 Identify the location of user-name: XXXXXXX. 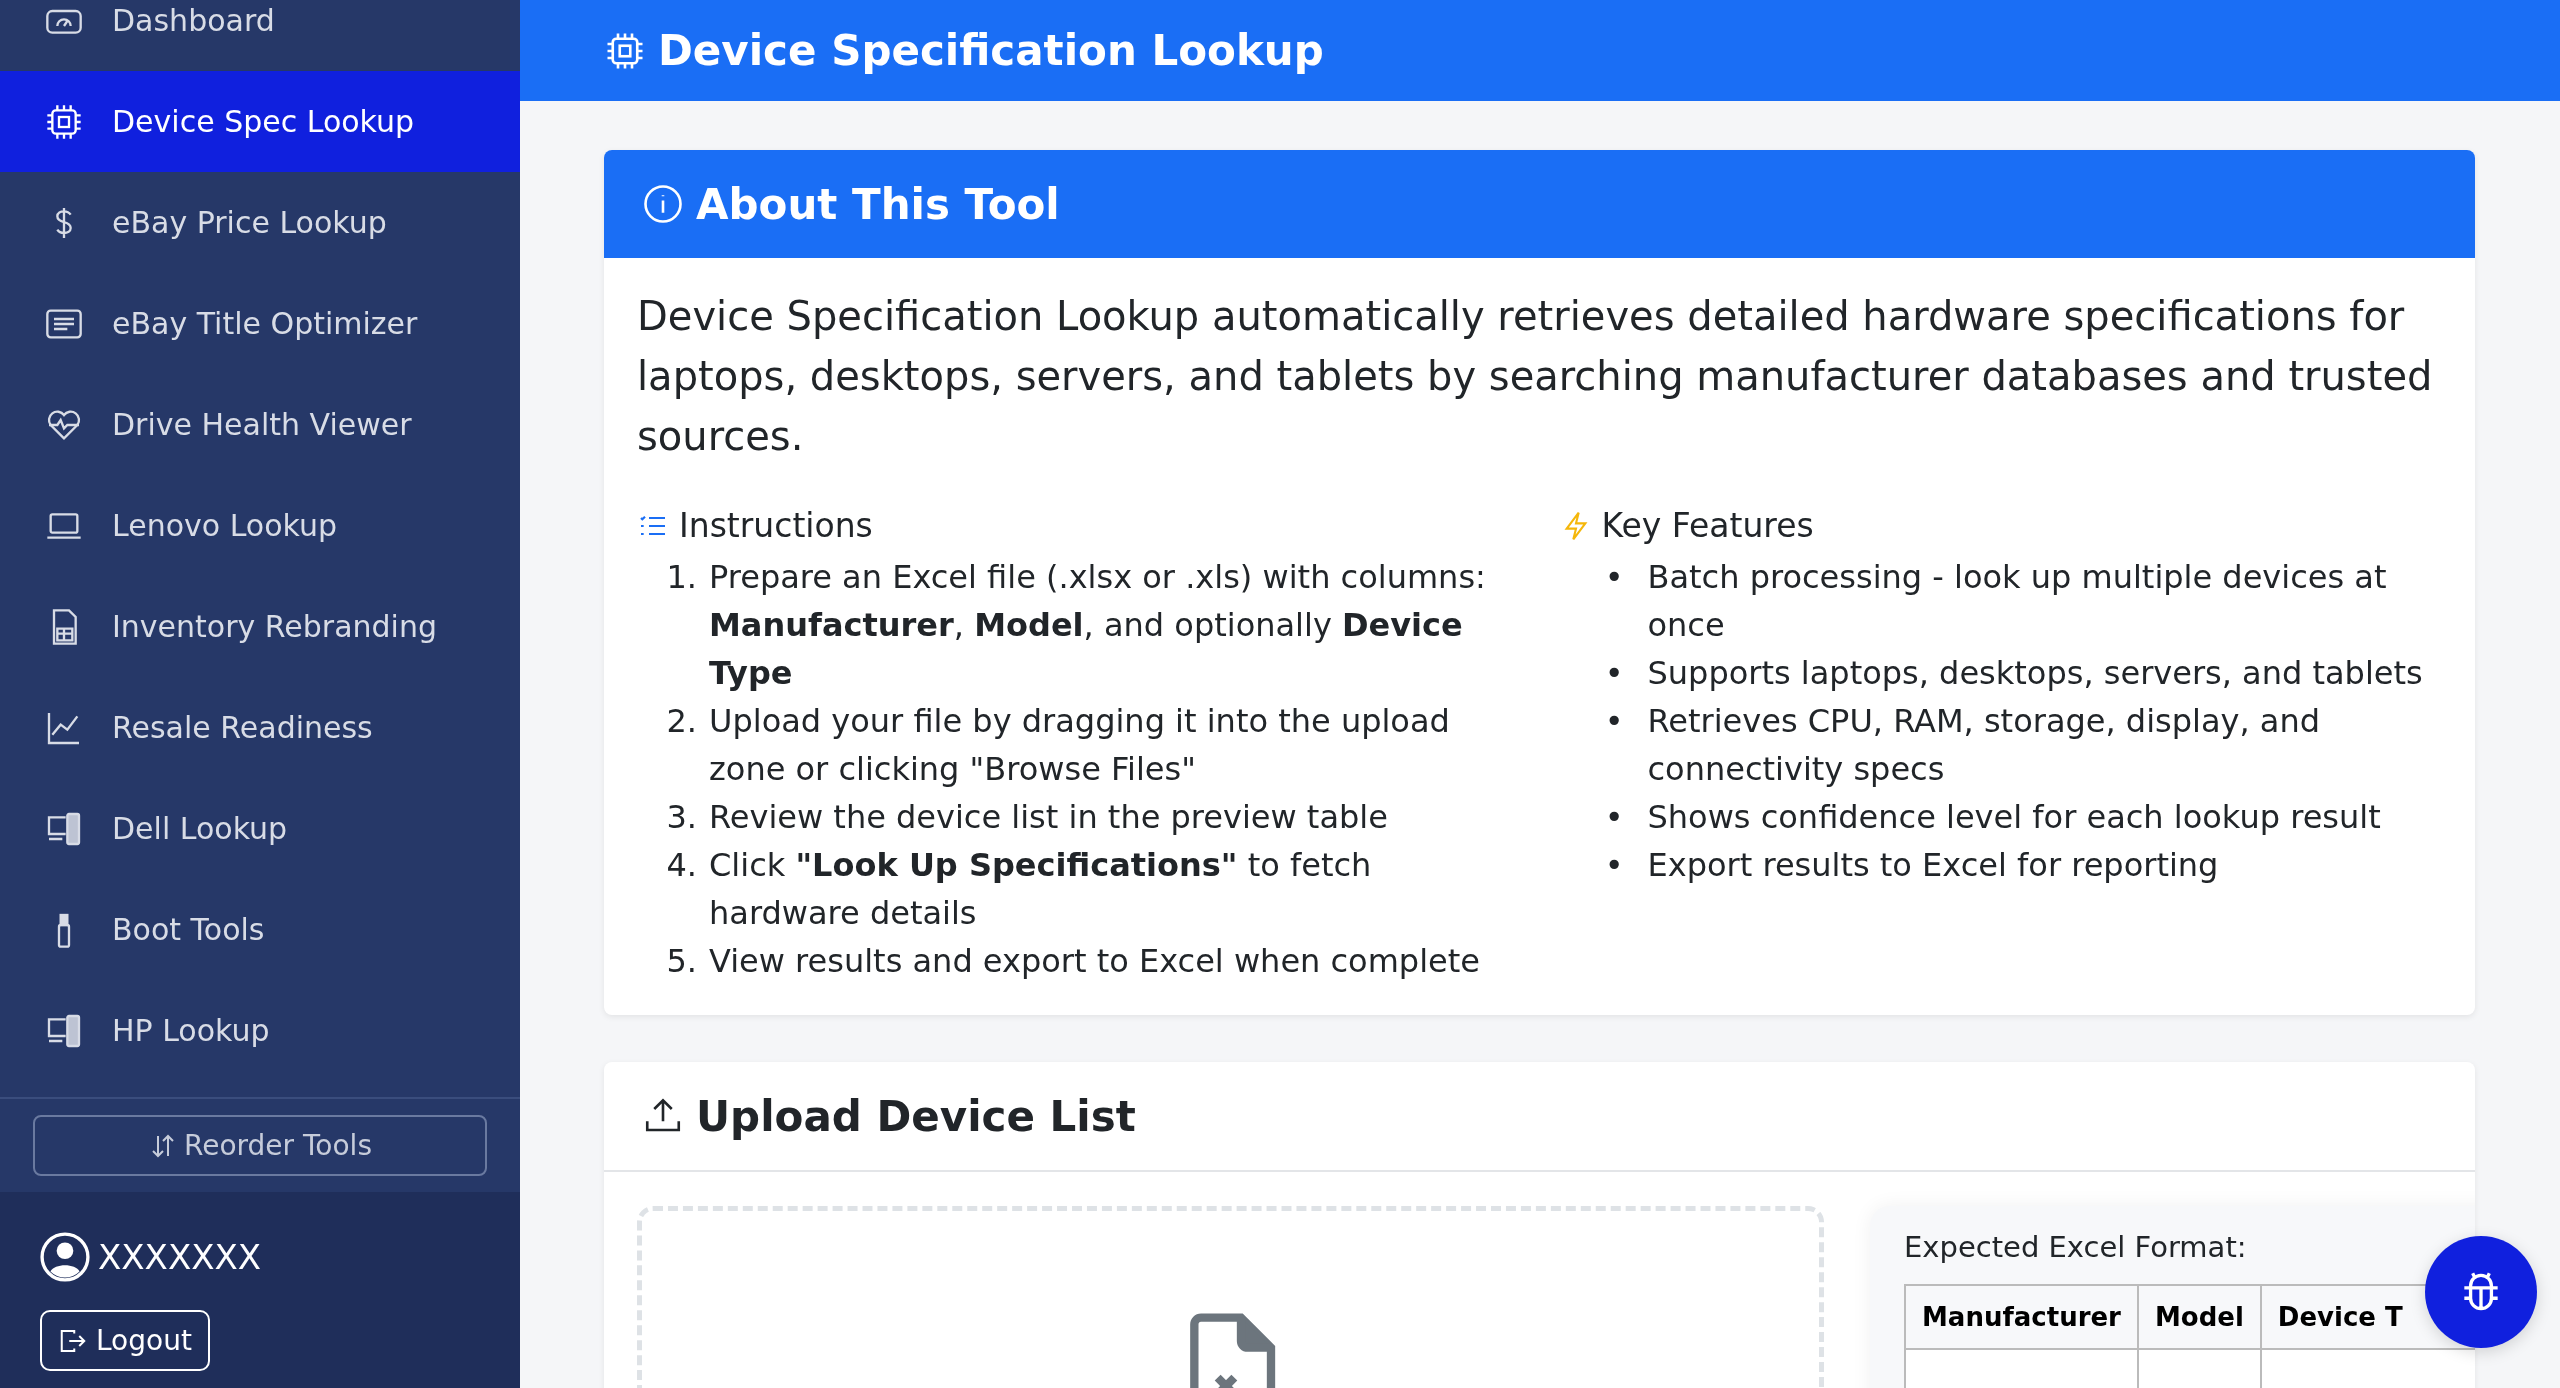
(180, 1257).